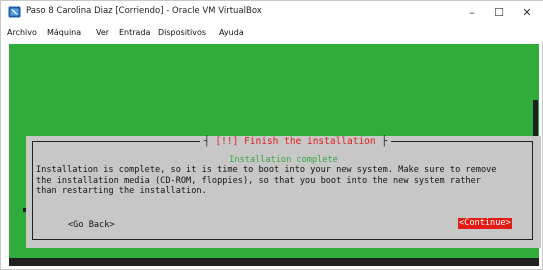 The width and height of the screenshot is (543, 270). Describe the element at coordinates (283, 160) in the screenshot. I see `dialog-subtitle: Installation complete` at that location.